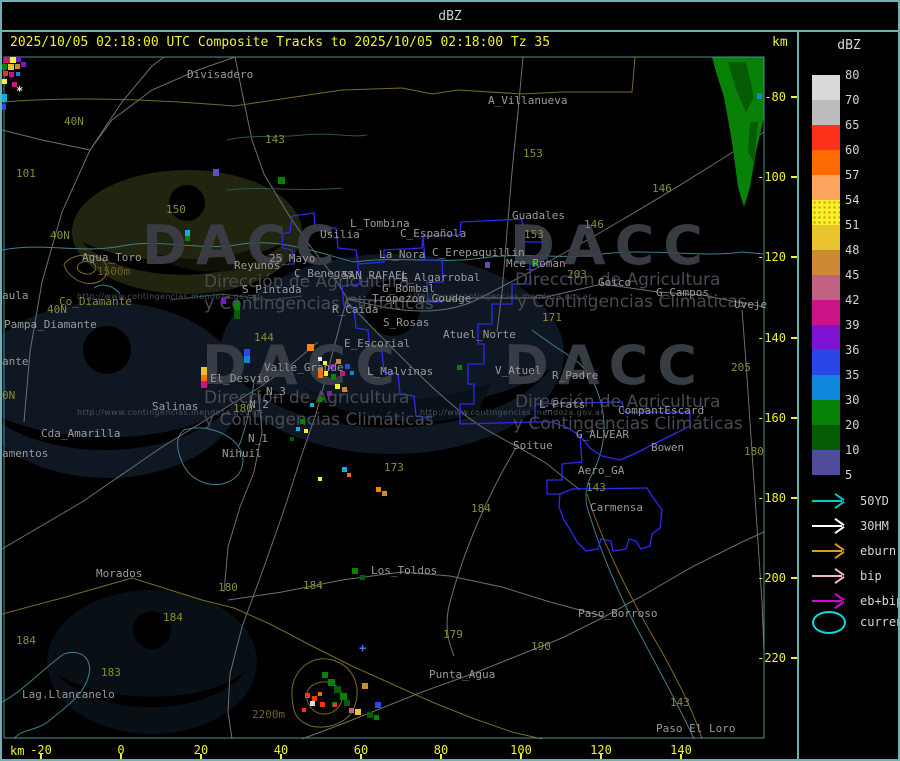 The width and height of the screenshot is (900, 761). I want to click on map-label: 143, so click(275, 139).